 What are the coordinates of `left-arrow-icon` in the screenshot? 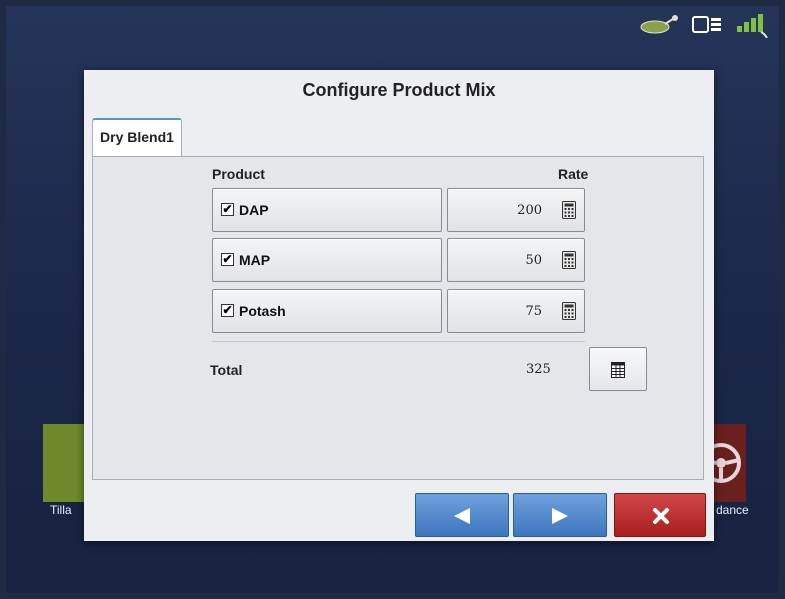 It's located at (462, 516).